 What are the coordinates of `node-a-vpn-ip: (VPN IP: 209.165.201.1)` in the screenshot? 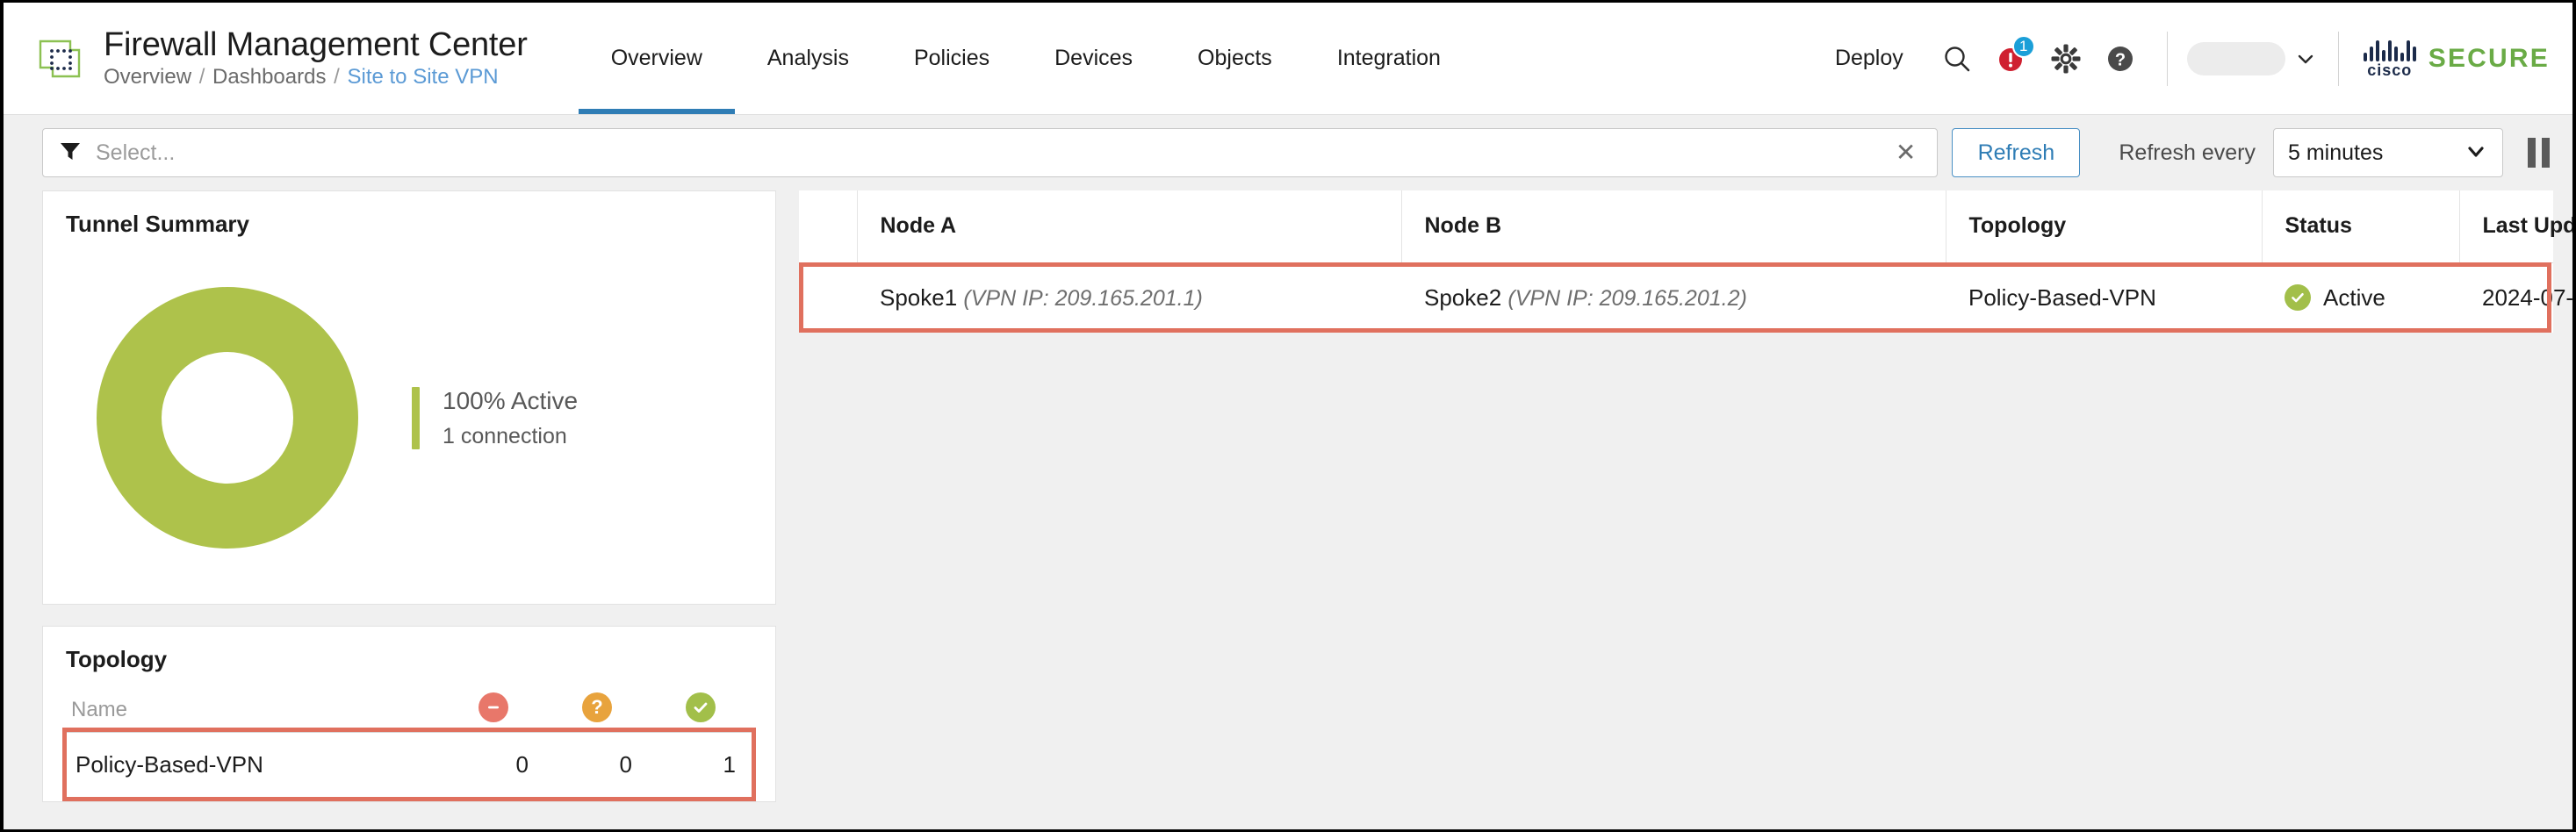 It's located at (1083, 298).